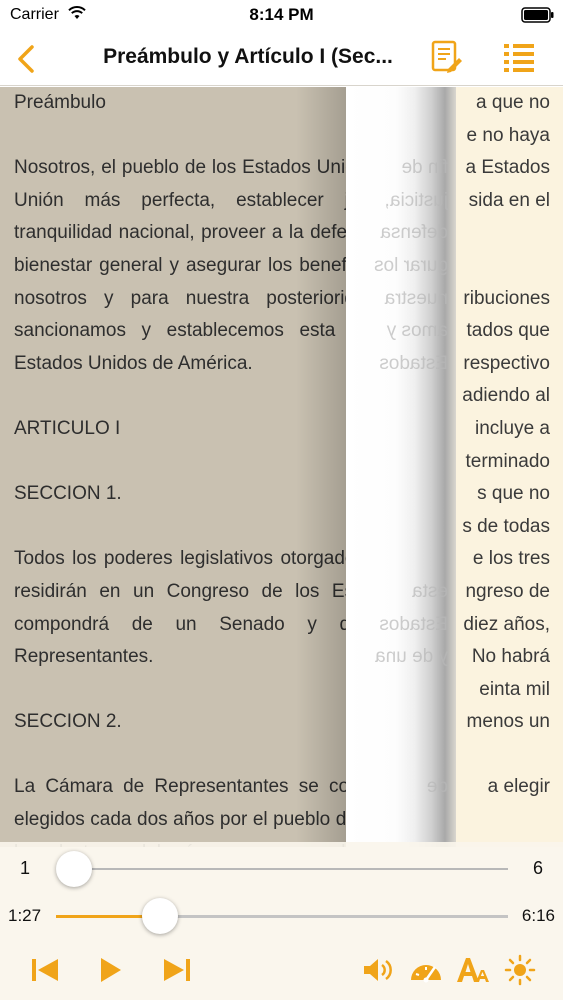 The height and width of the screenshot is (1000, 563). What do you see at coordinates (510, 657) in the screenshot?
I see `text-line: No habrá` at bounding box center [510, 657].